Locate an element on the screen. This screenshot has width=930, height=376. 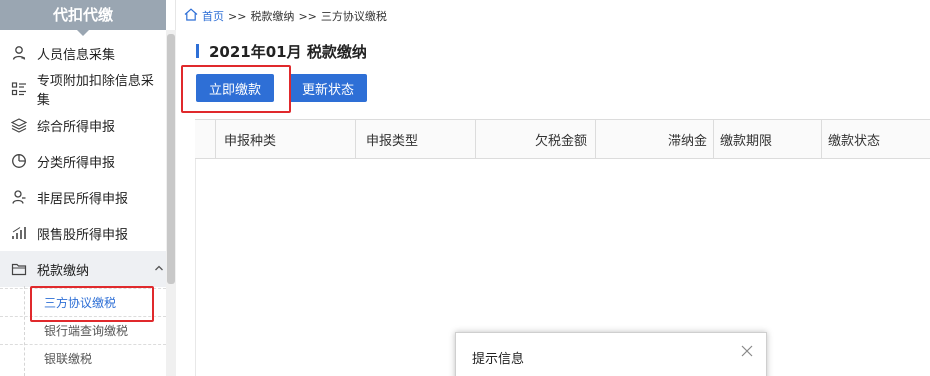
sidebar-subitem-unionpay-payment: 银联缴税 is located at coordinates (83, 358).